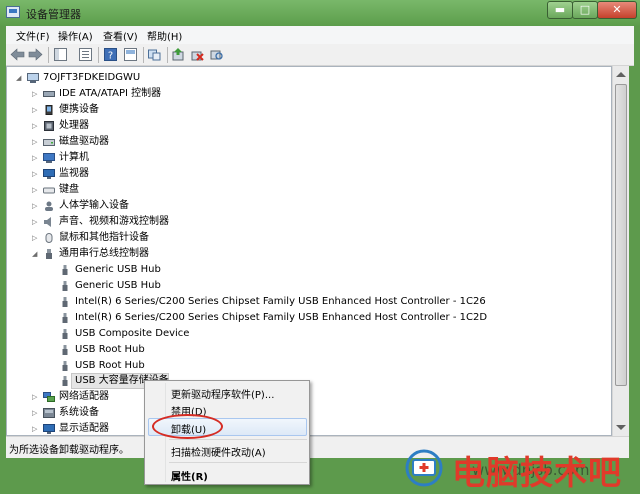  I want to click on device-manager-icon, so click(13, 12).